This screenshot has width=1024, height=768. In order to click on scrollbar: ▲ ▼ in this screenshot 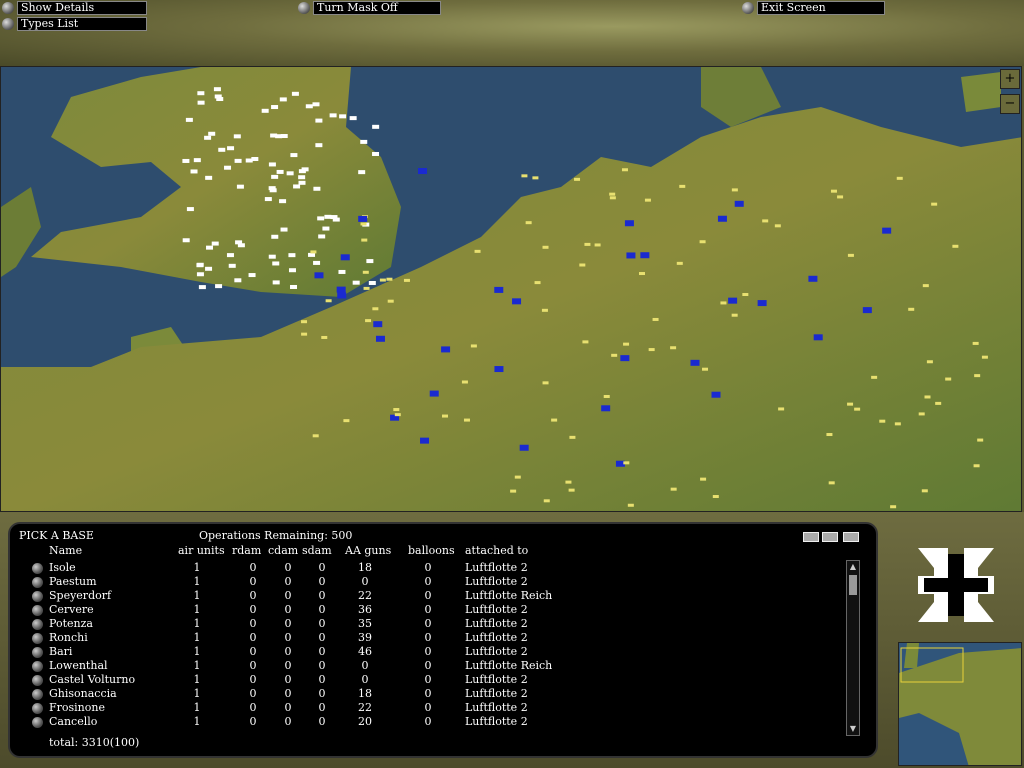, I will do `click(853, 648)`.